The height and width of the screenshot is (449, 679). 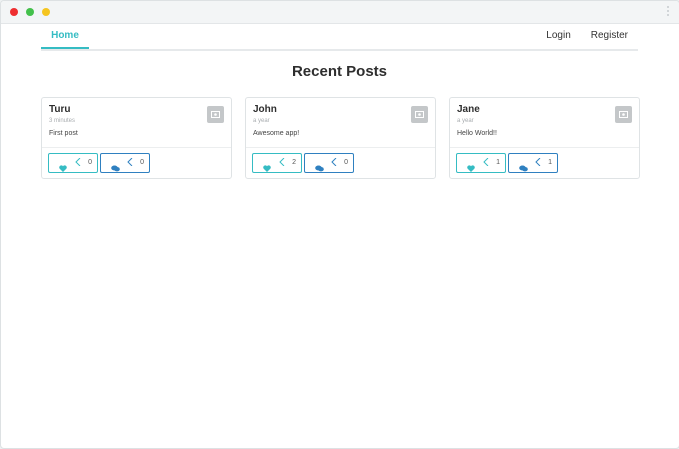 What do you see at coordinates (30, 12) in the screenshot?
I see `maximize-window-button` at bounding box center [30, 12].